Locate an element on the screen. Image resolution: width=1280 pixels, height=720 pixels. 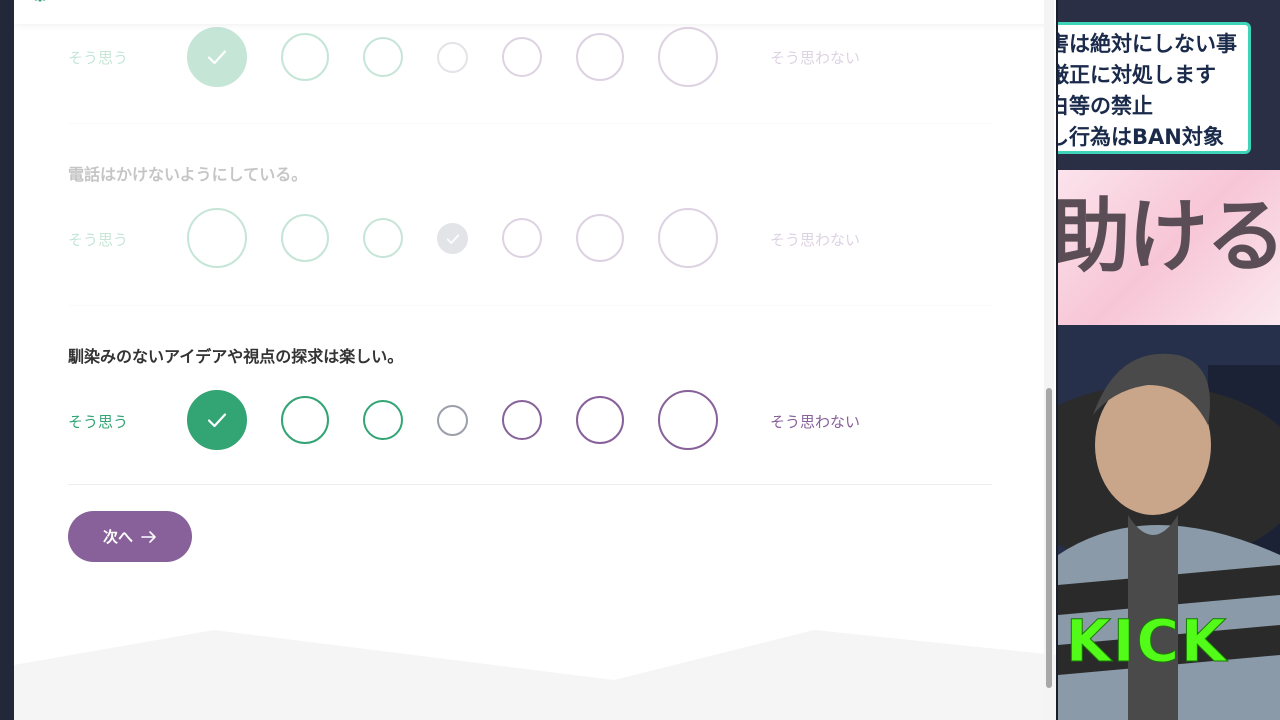
stream-rules-panel: 害は絶対にしない事 厳正に対処します 白等の禁止 し行為はBAN対象 is located at coordinates (1154, 88).